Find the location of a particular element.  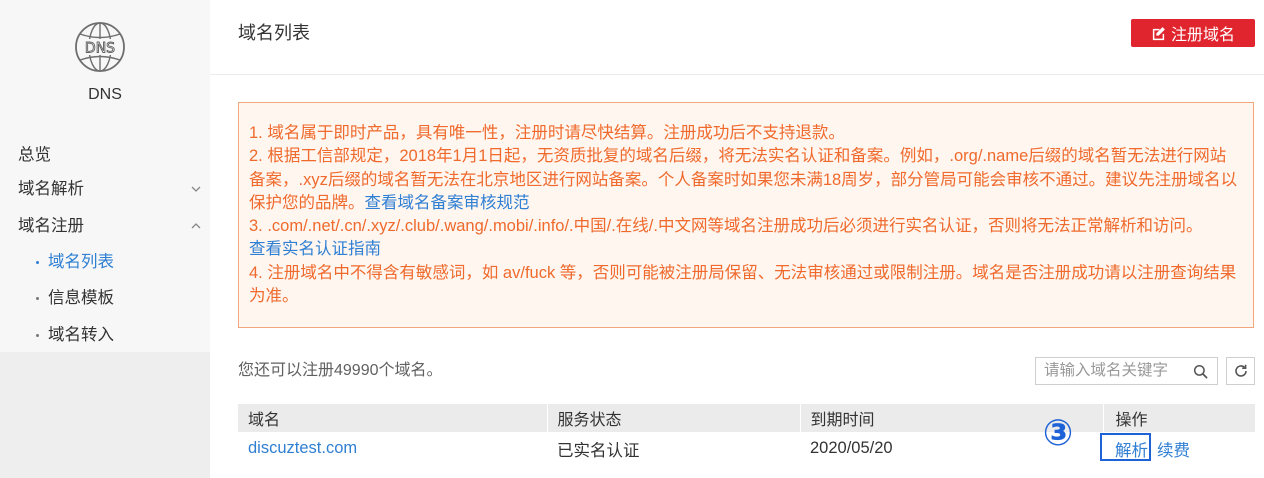

dns-logo: DNS is located at coordinates (100, 47).